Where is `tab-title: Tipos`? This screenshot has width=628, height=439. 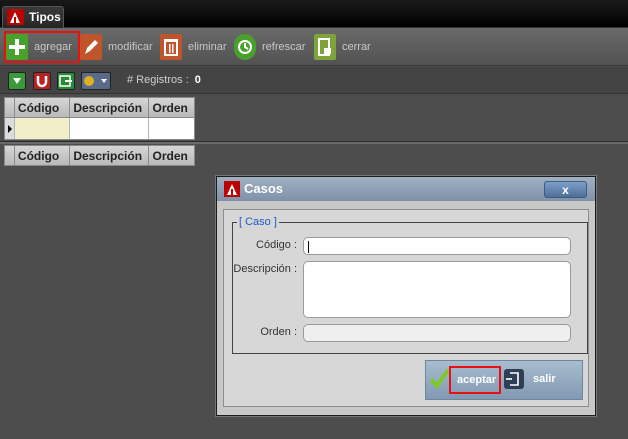 tab-title: Tipos is located at coordinates (45, 17).